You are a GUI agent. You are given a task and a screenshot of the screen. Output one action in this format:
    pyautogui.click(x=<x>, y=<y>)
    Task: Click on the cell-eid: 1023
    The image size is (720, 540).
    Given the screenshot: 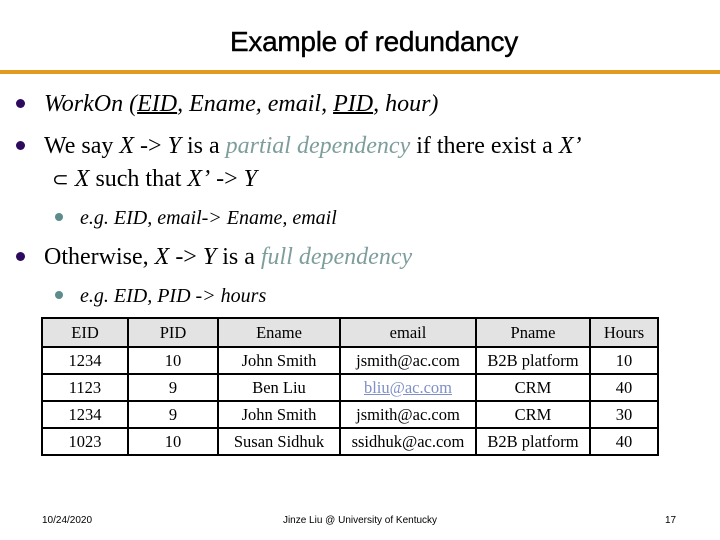 What is the action you would take?
    pyautogui.click(x=85, y=441)
    